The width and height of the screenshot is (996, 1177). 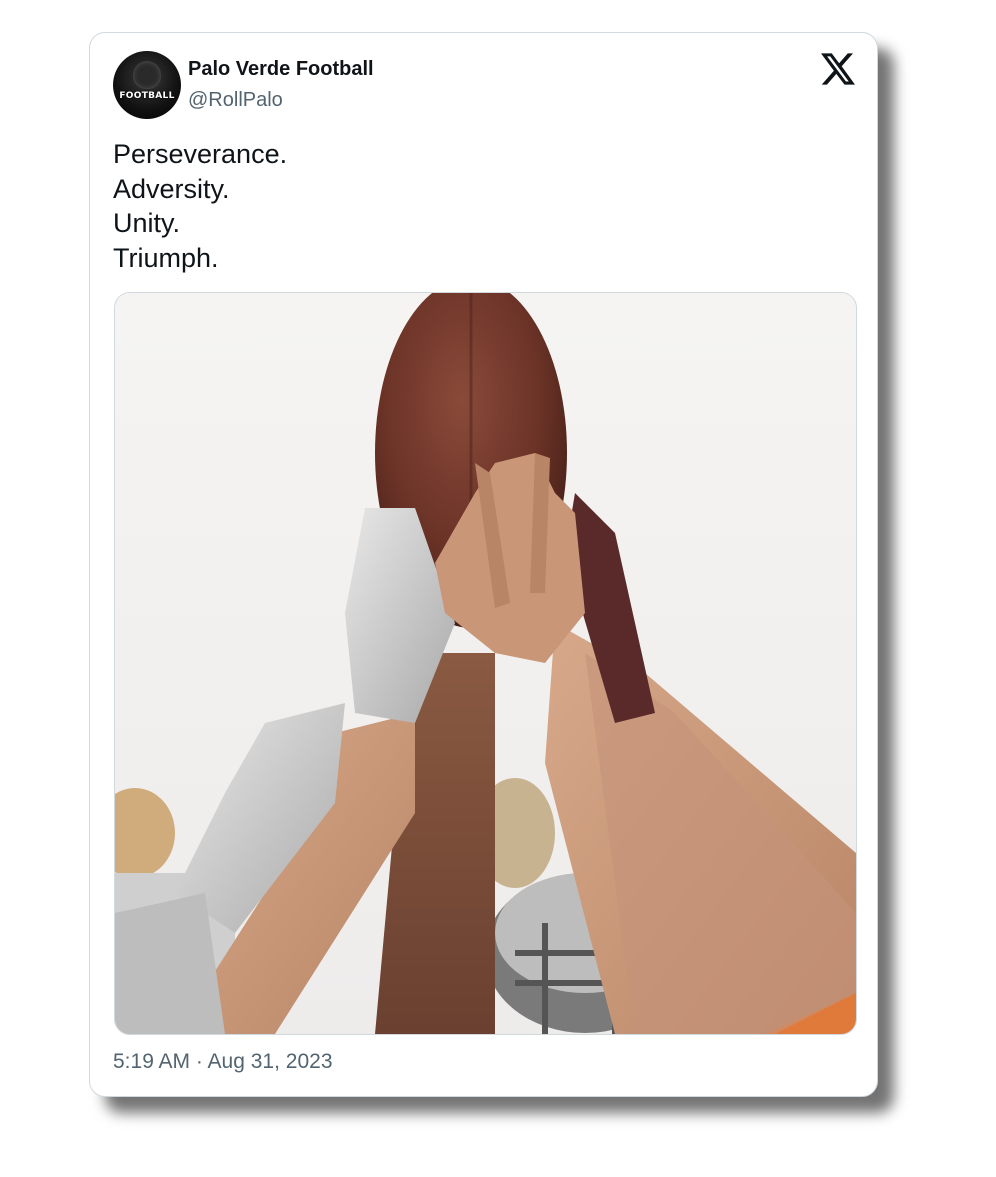 What do you see at coordinates (200, 154) in the screenshot?
I see `tweet-line: Perseverance.` at bounding box center [200, 154].